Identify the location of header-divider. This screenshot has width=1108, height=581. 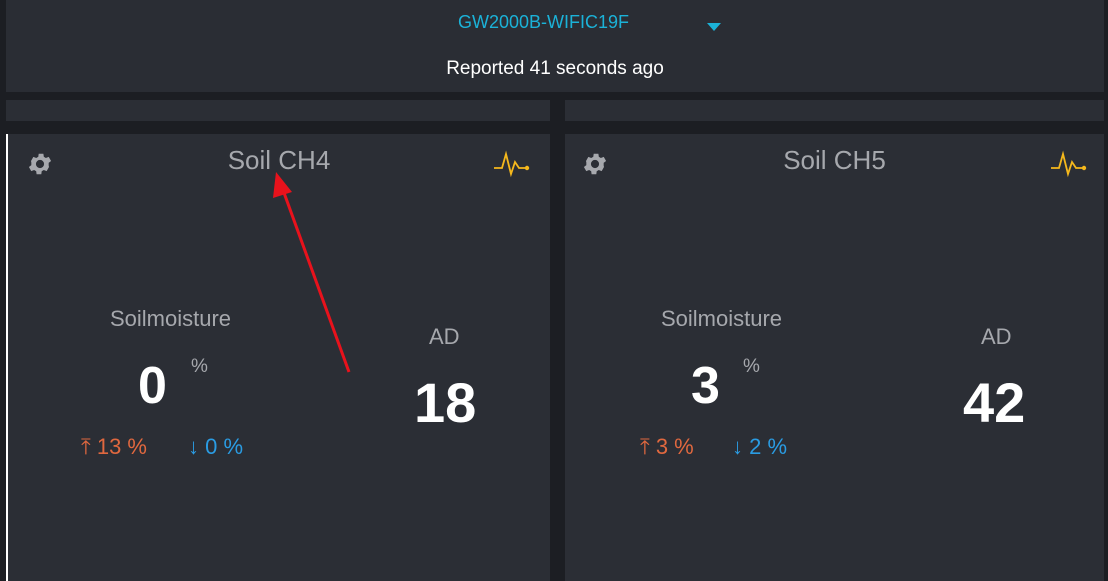
(555, 96).